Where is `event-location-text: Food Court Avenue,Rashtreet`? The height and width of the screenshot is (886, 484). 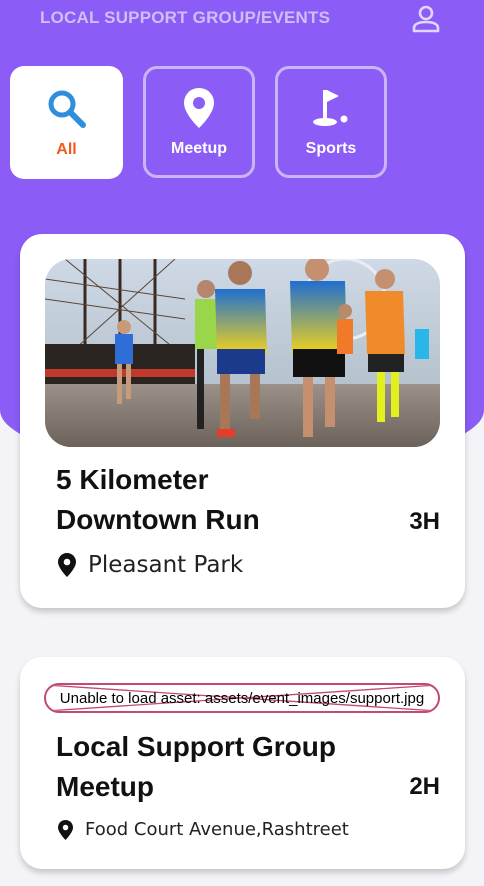
event-location-text: Food Court Avenue,Rashtreet is located at coordinates (217, 829).